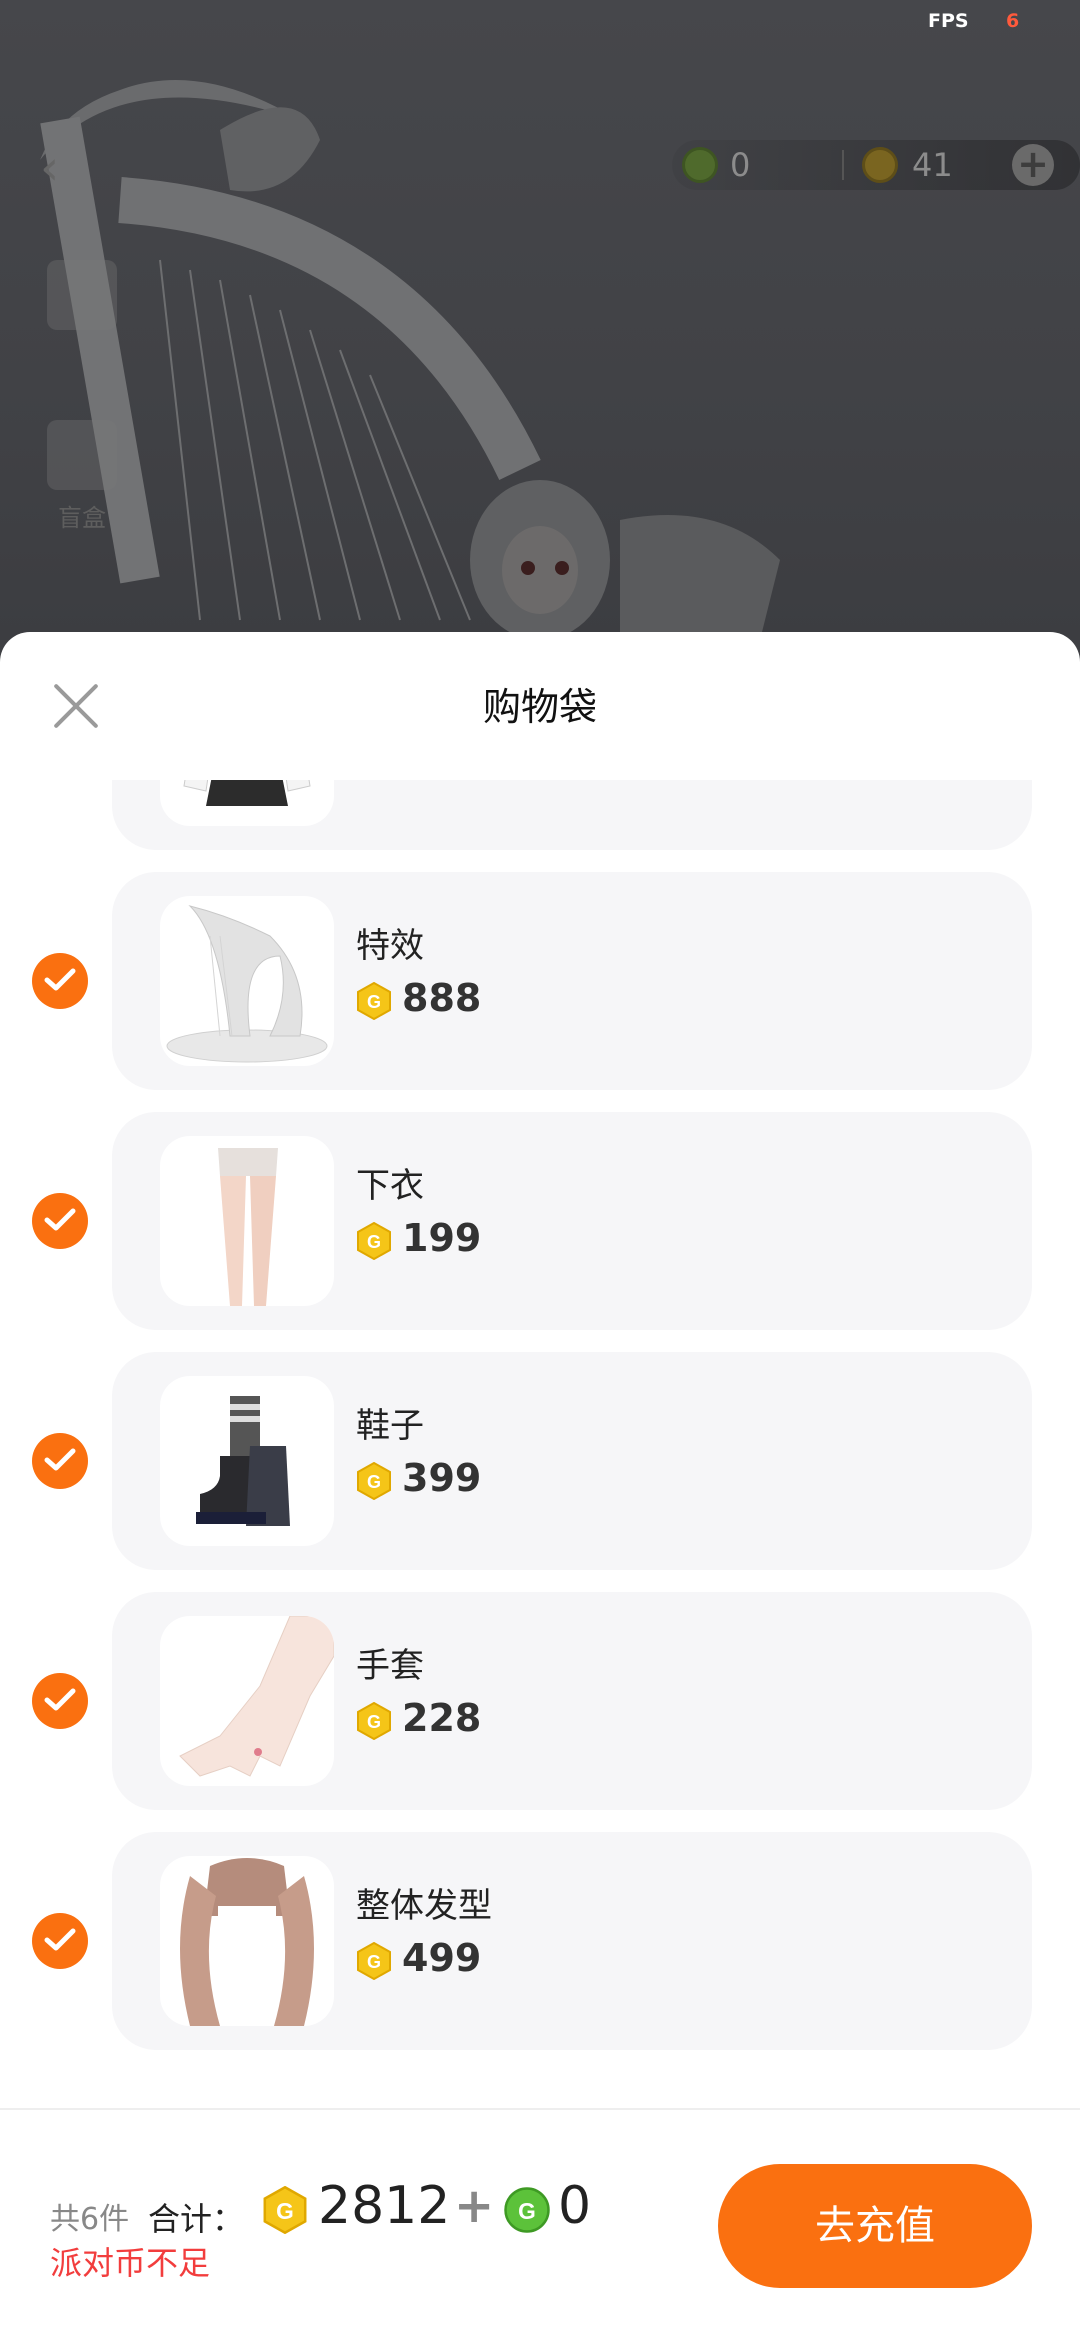  Describe the element at coordinates (572, 981) in the screenshot. I see `item-card: 特效 G 888` at that location.